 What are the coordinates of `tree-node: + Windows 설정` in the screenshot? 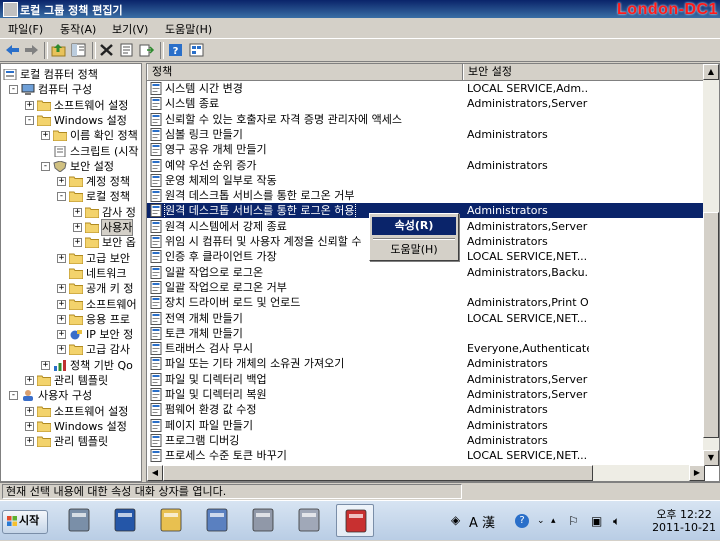 It's located at (71, 426).